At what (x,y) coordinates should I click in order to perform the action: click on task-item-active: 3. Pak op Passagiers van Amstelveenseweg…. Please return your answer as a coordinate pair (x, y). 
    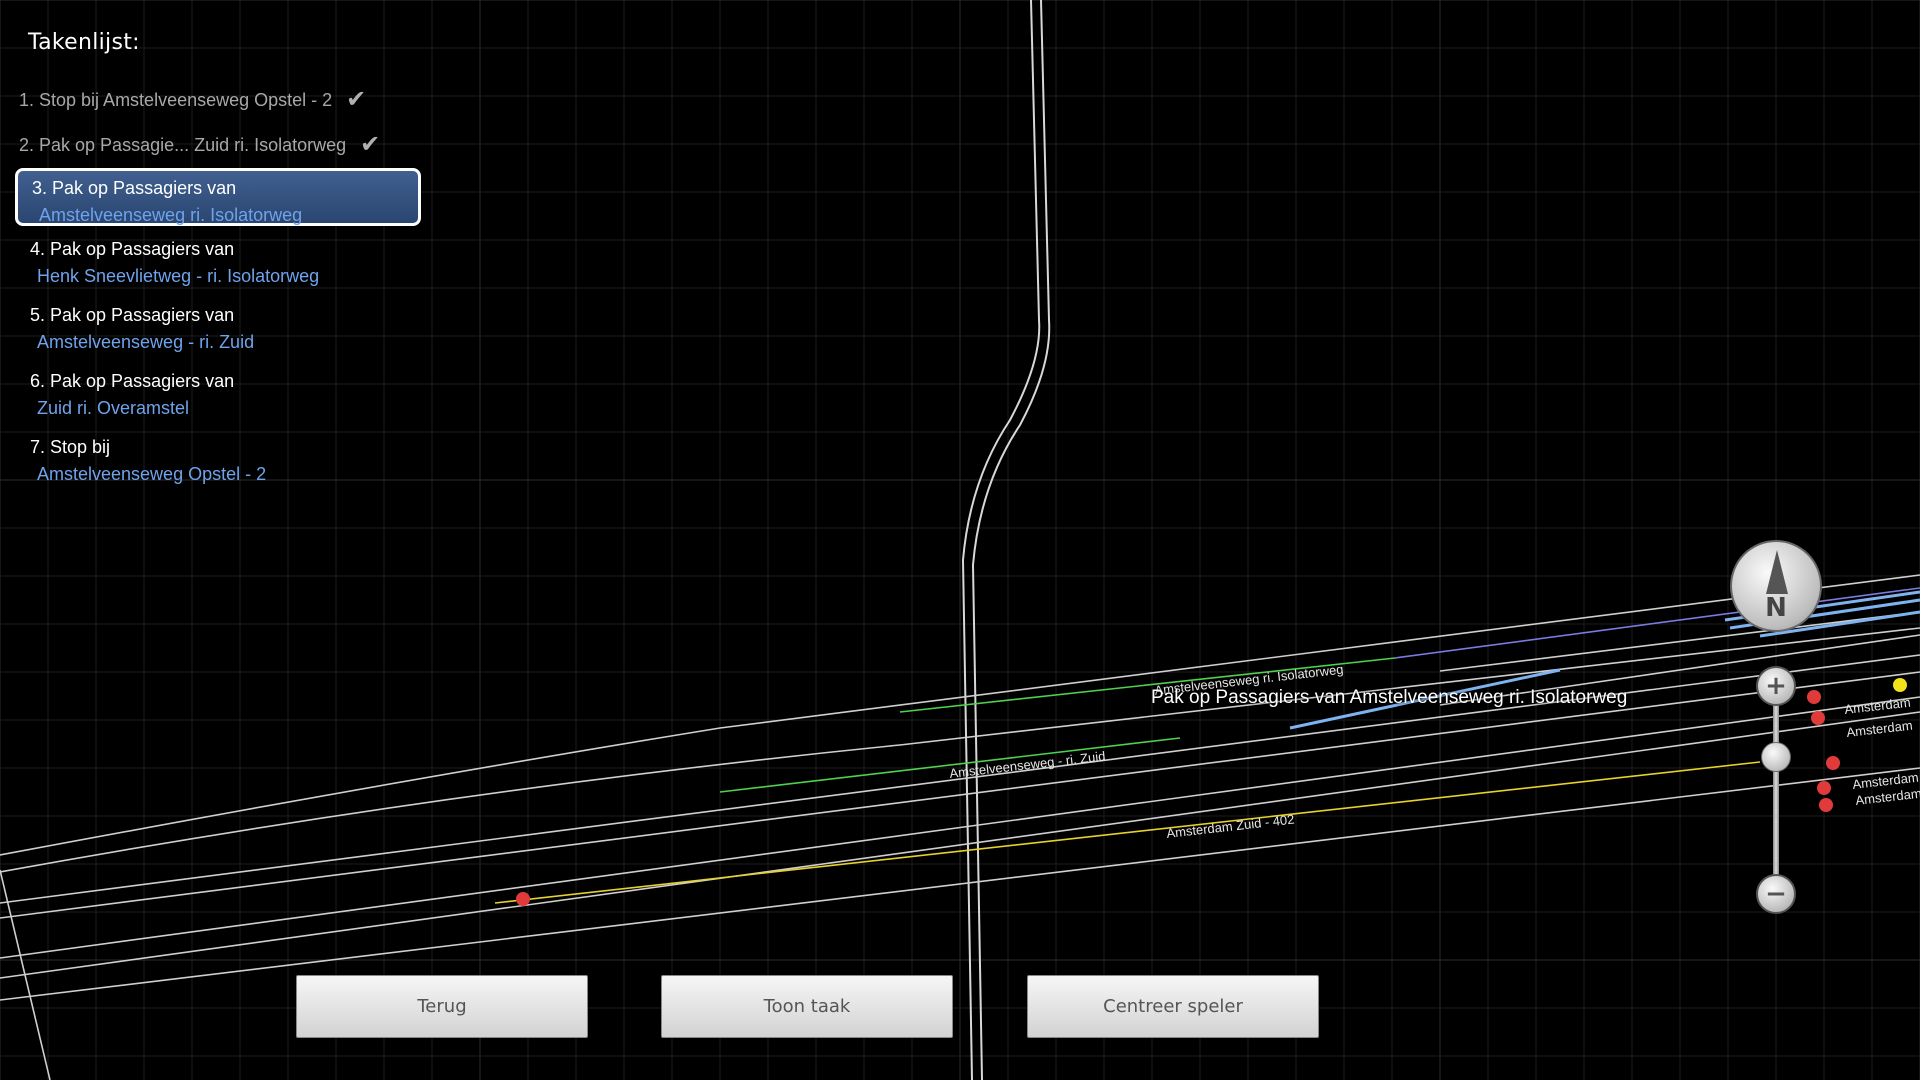
    Looking at the image, I should click on (218, 197).